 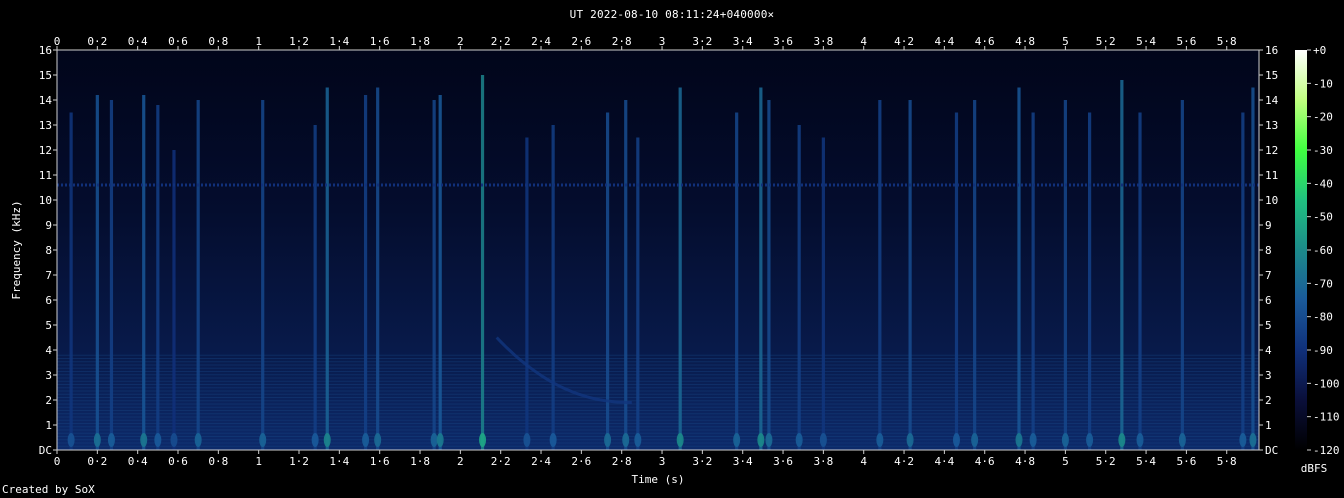 What do you see at coordinates (1319, 50) in the screenshot?
I see `colorbar-tick-label: +0` at bounding box center [1319, 50].